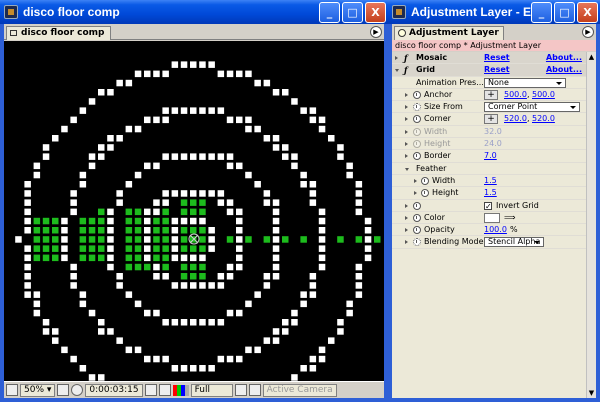 The image size is (600, 402). What do you see at coordinates (114, 390) in the screenshot?
I see `timecode-display: 0:00:03:15` at bounding box center [114, 390].